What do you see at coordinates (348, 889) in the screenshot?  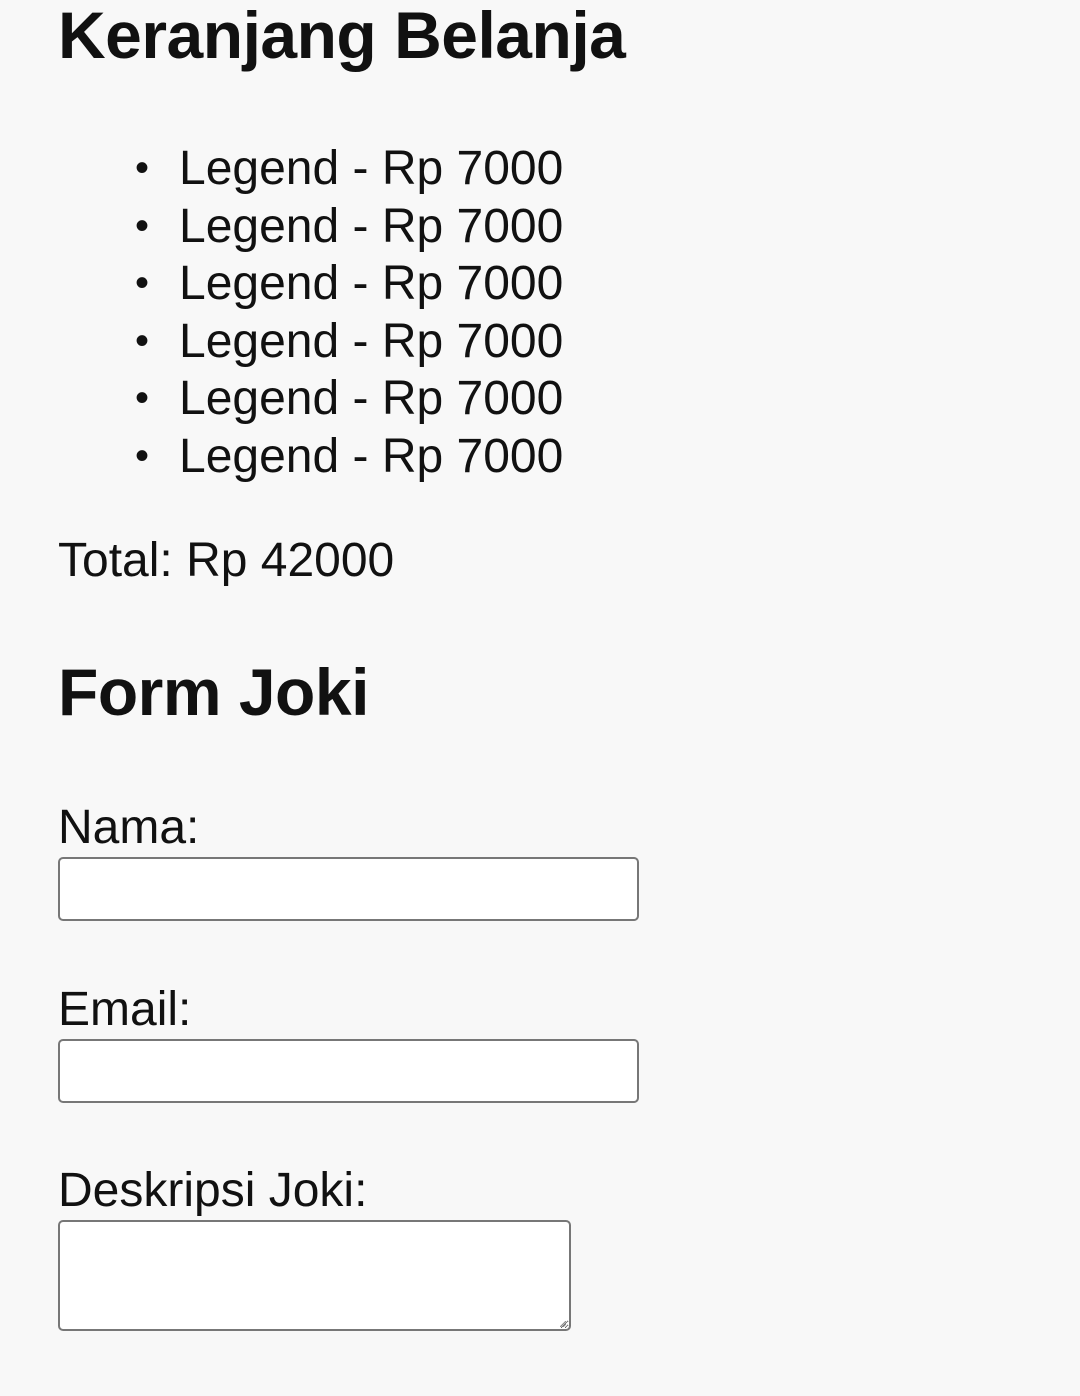 I see `nama-input` at bounding box center [348, 889].